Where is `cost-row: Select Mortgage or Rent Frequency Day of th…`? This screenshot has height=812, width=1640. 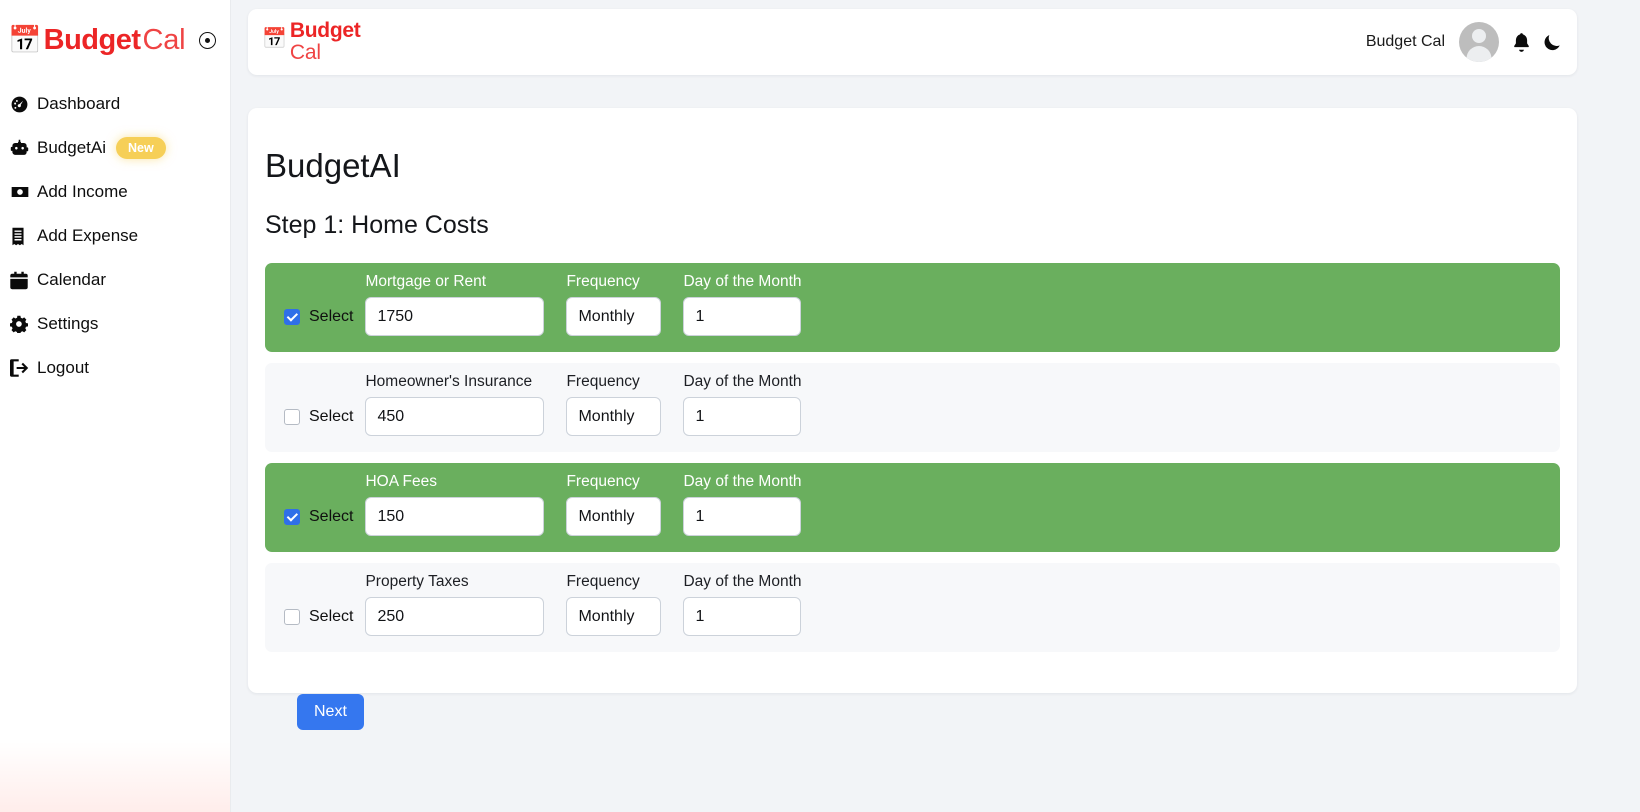 cost-row: Select Mortgage or Rent Frequency Day of th… is located at coordinates (912, 308).